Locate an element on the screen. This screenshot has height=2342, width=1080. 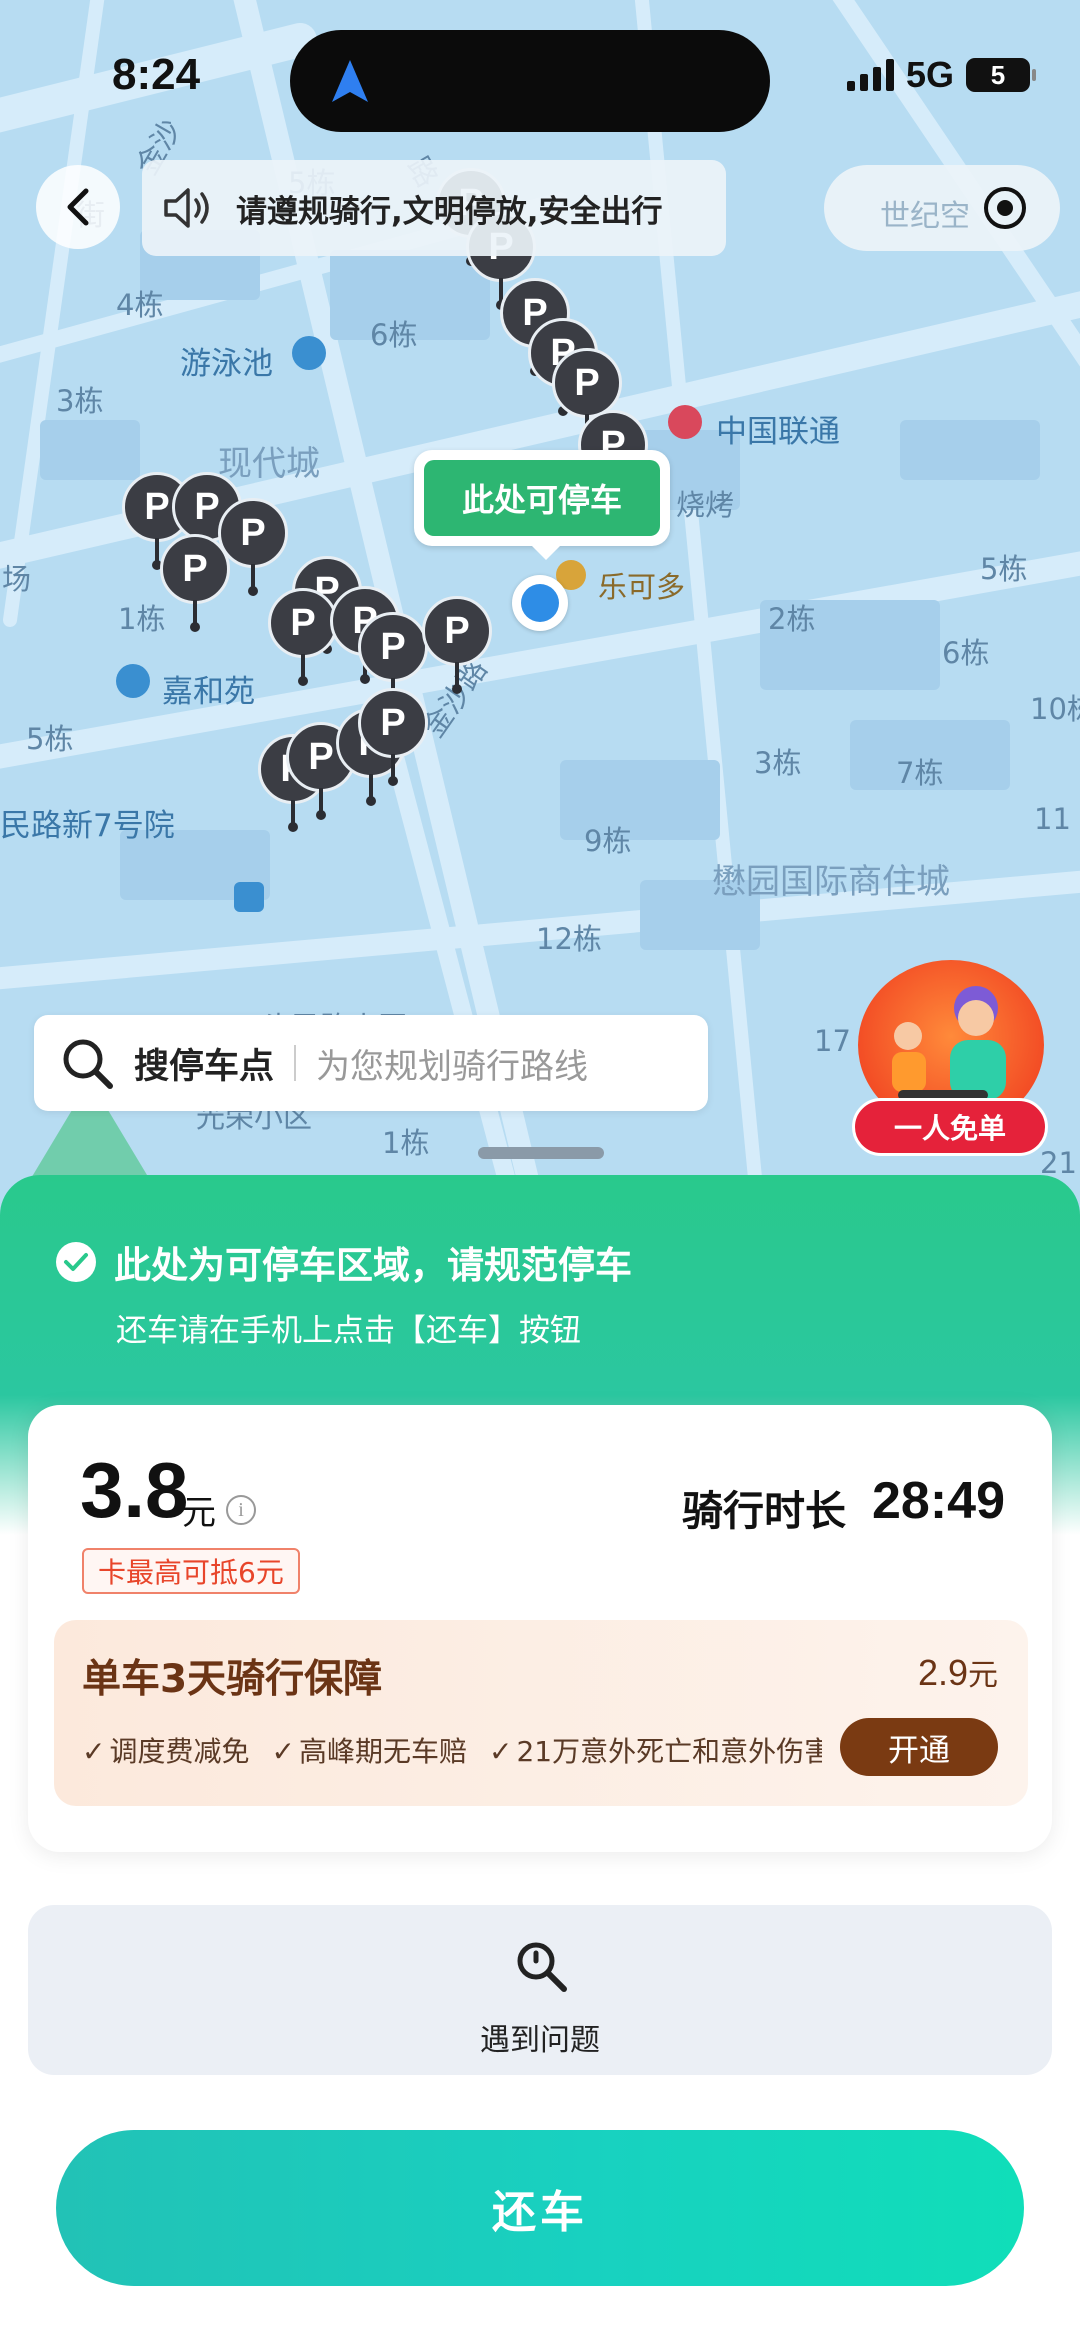
map-label: 17 is located at coordinates (832, 1041).